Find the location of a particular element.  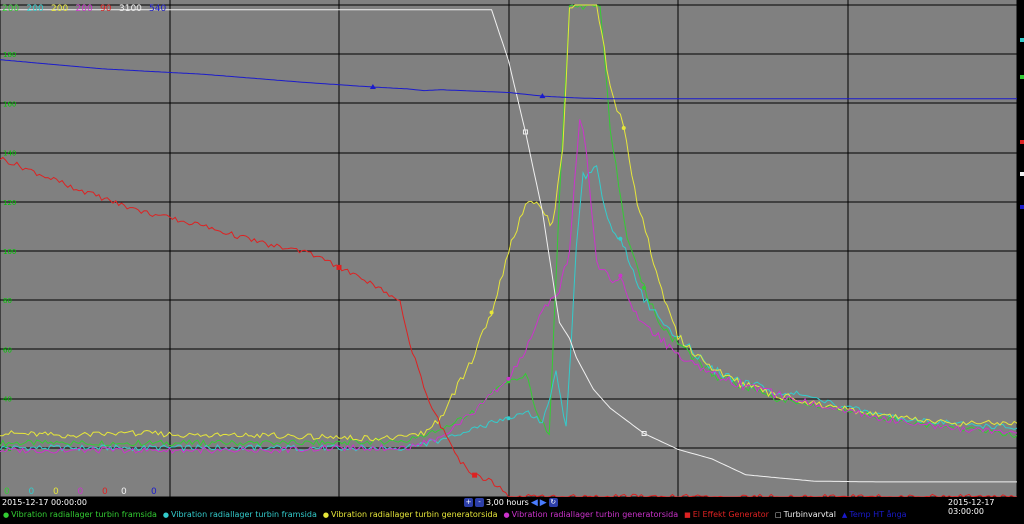

legend-item: ■ El Effekt Generator is located at coordinates (726, 514).